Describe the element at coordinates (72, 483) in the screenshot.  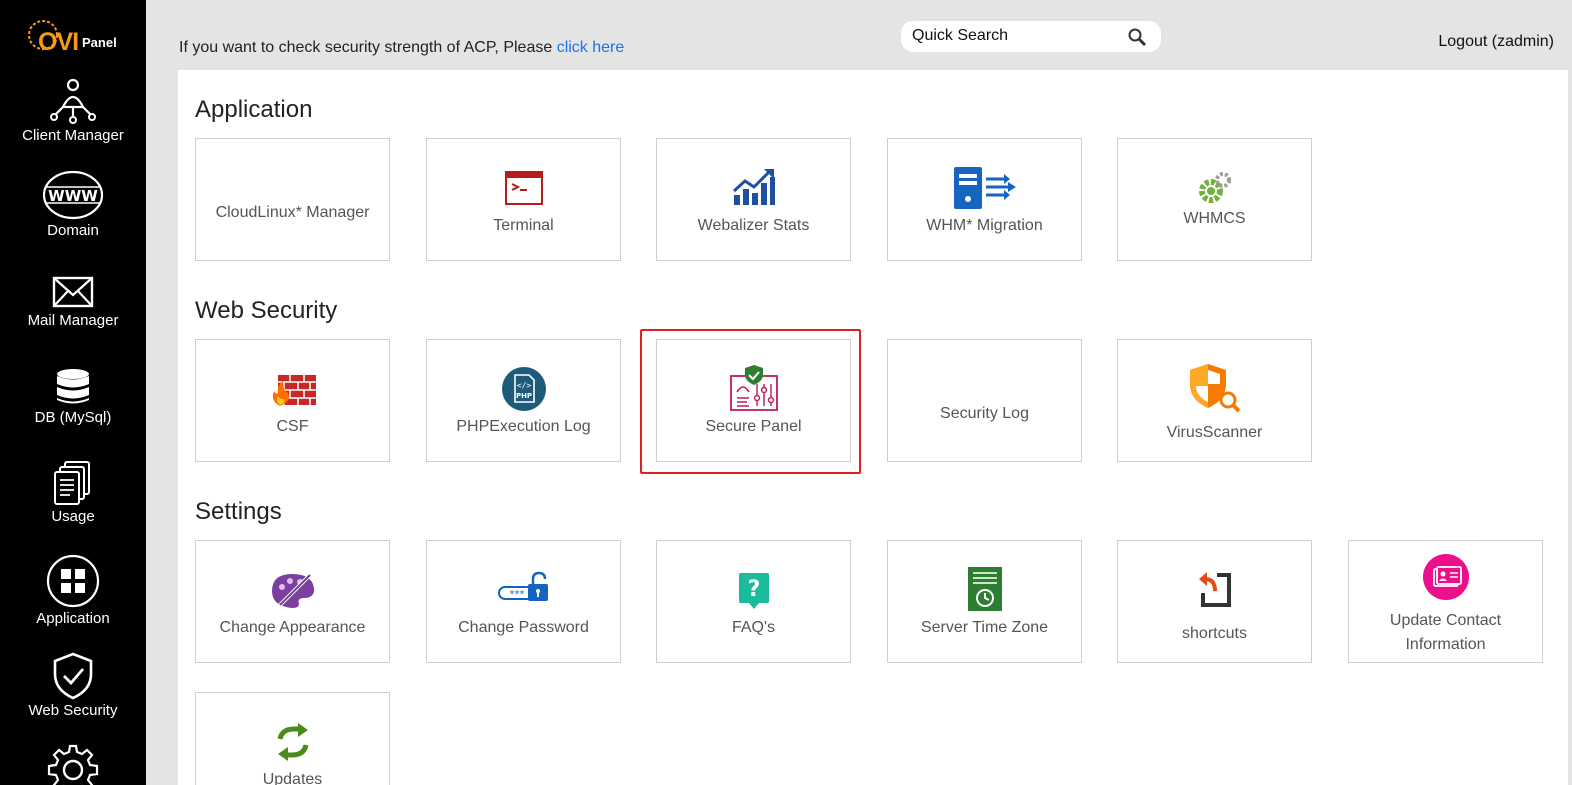
I see `documents-icon` at that location.